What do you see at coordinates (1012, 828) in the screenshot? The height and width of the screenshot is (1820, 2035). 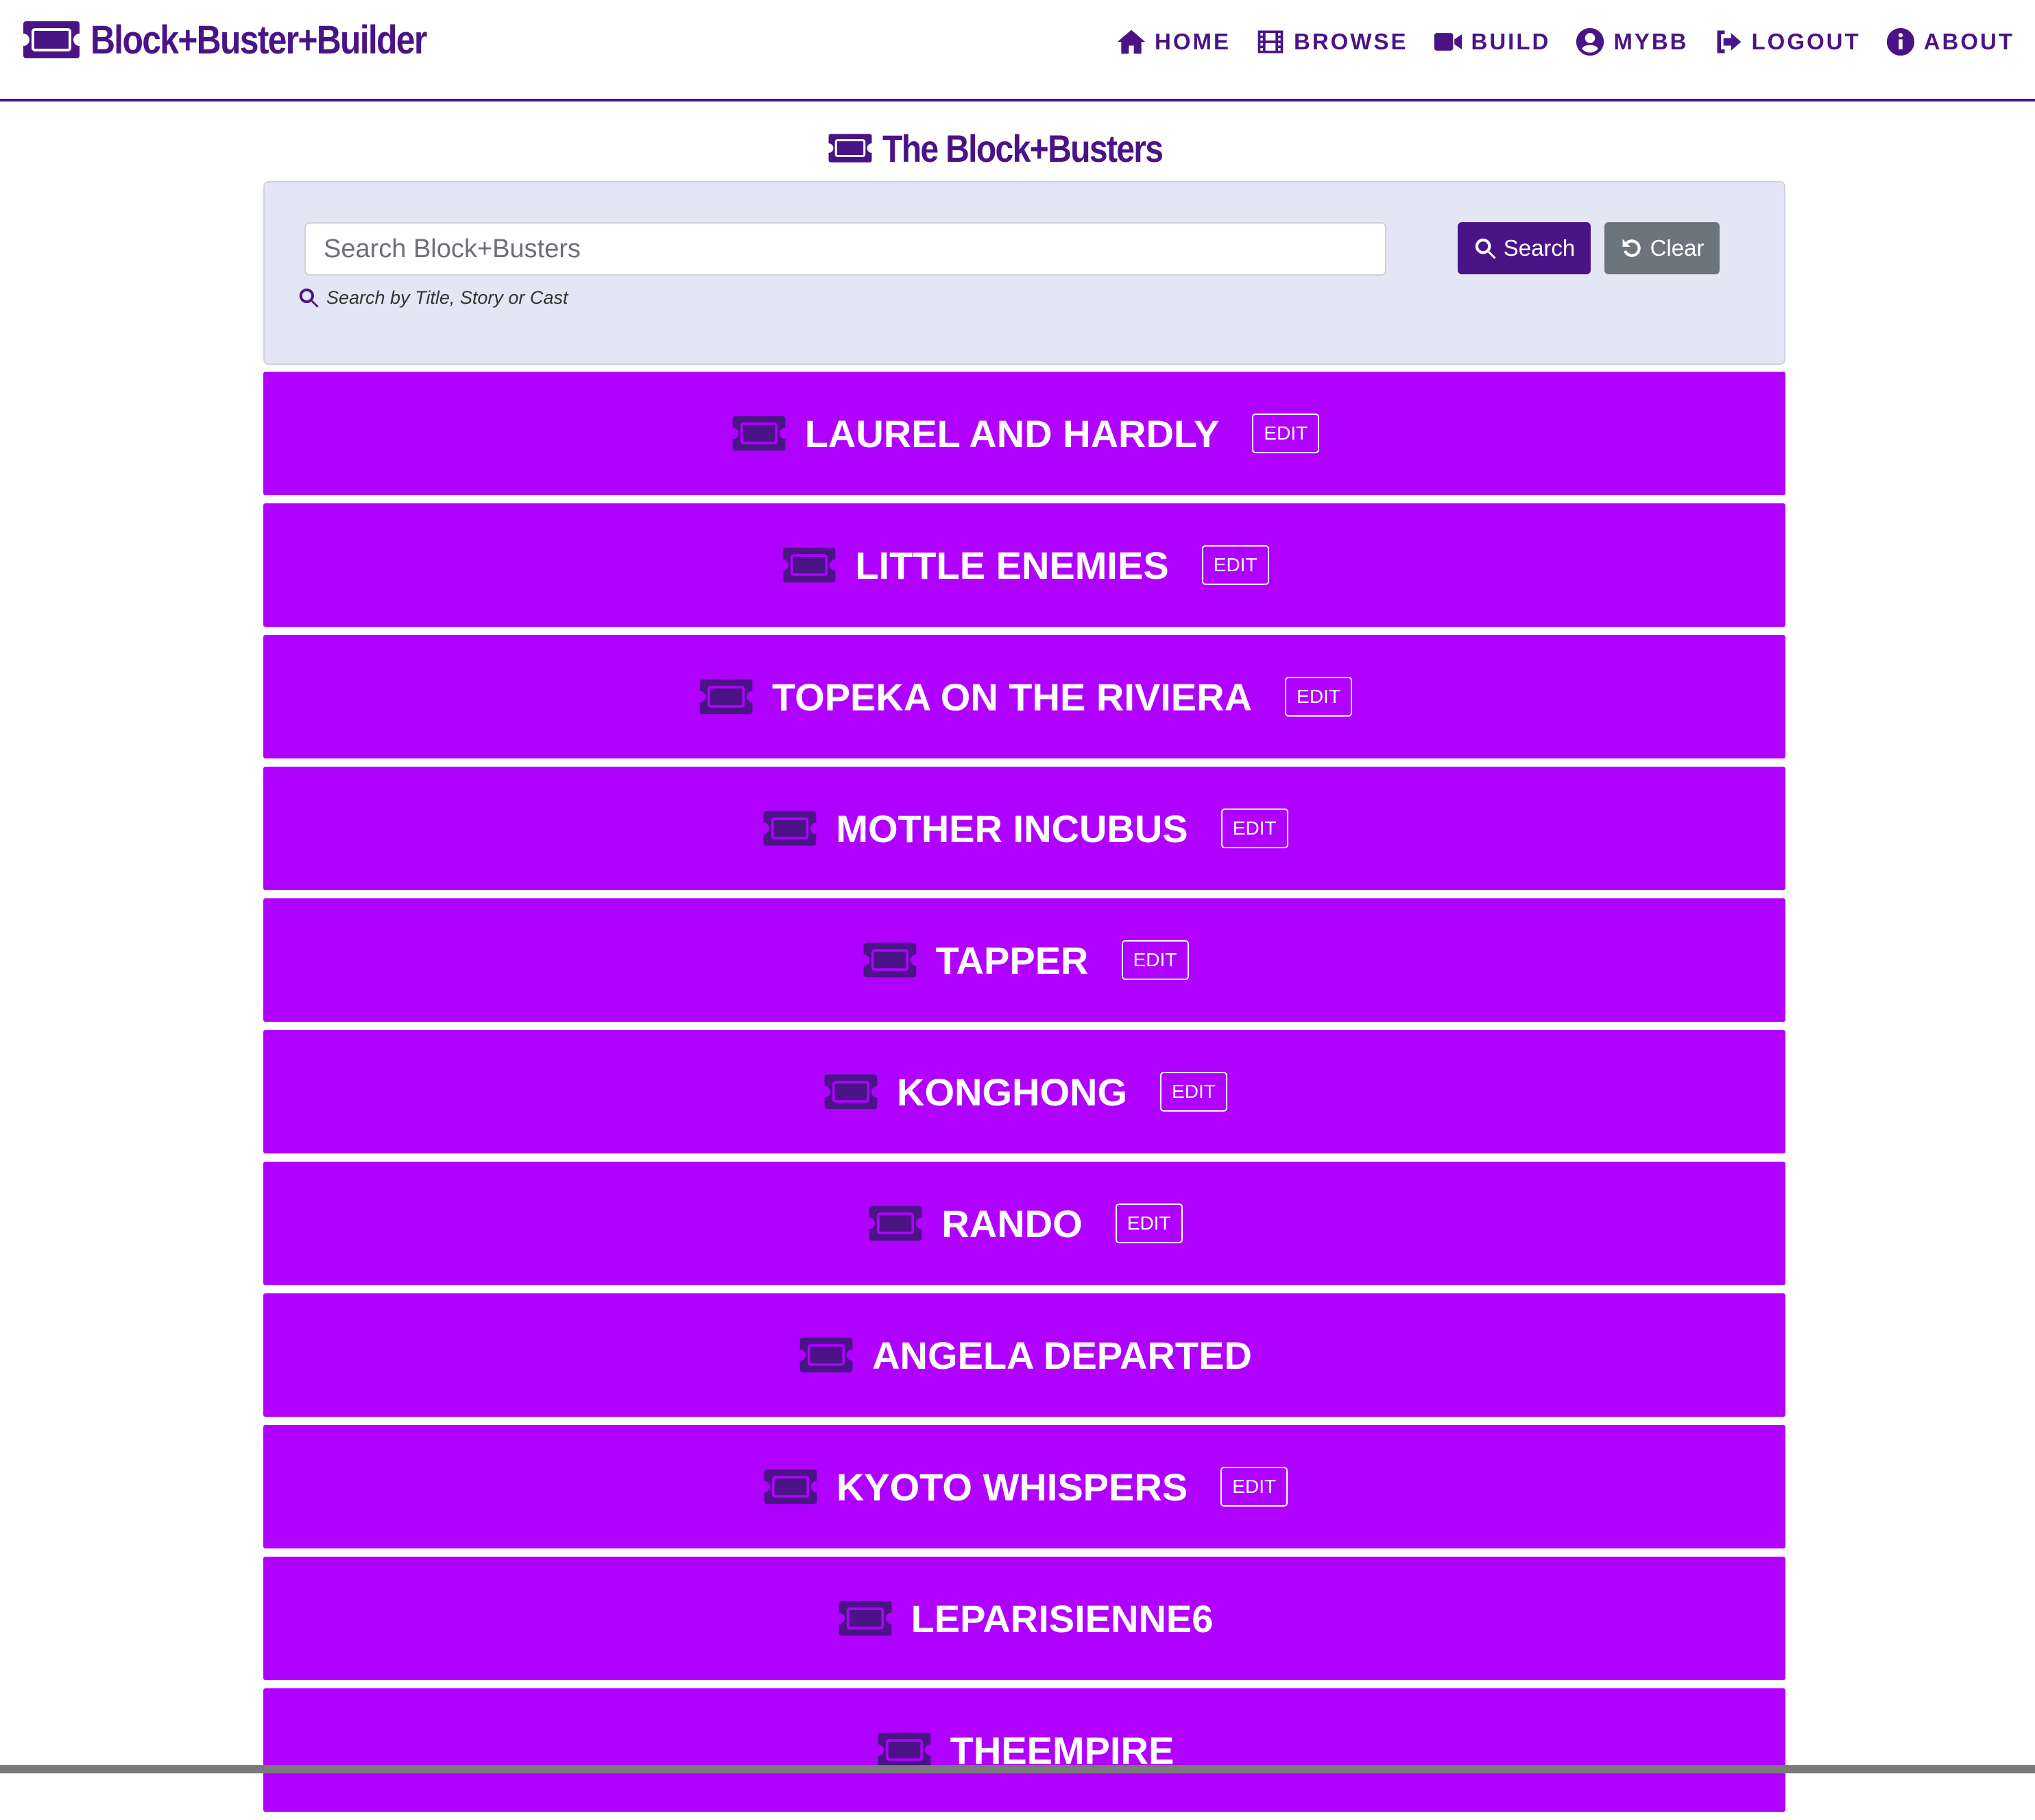 I see `movie-title: MOTHER INCUBUS` at bounding box center [1012, 828].